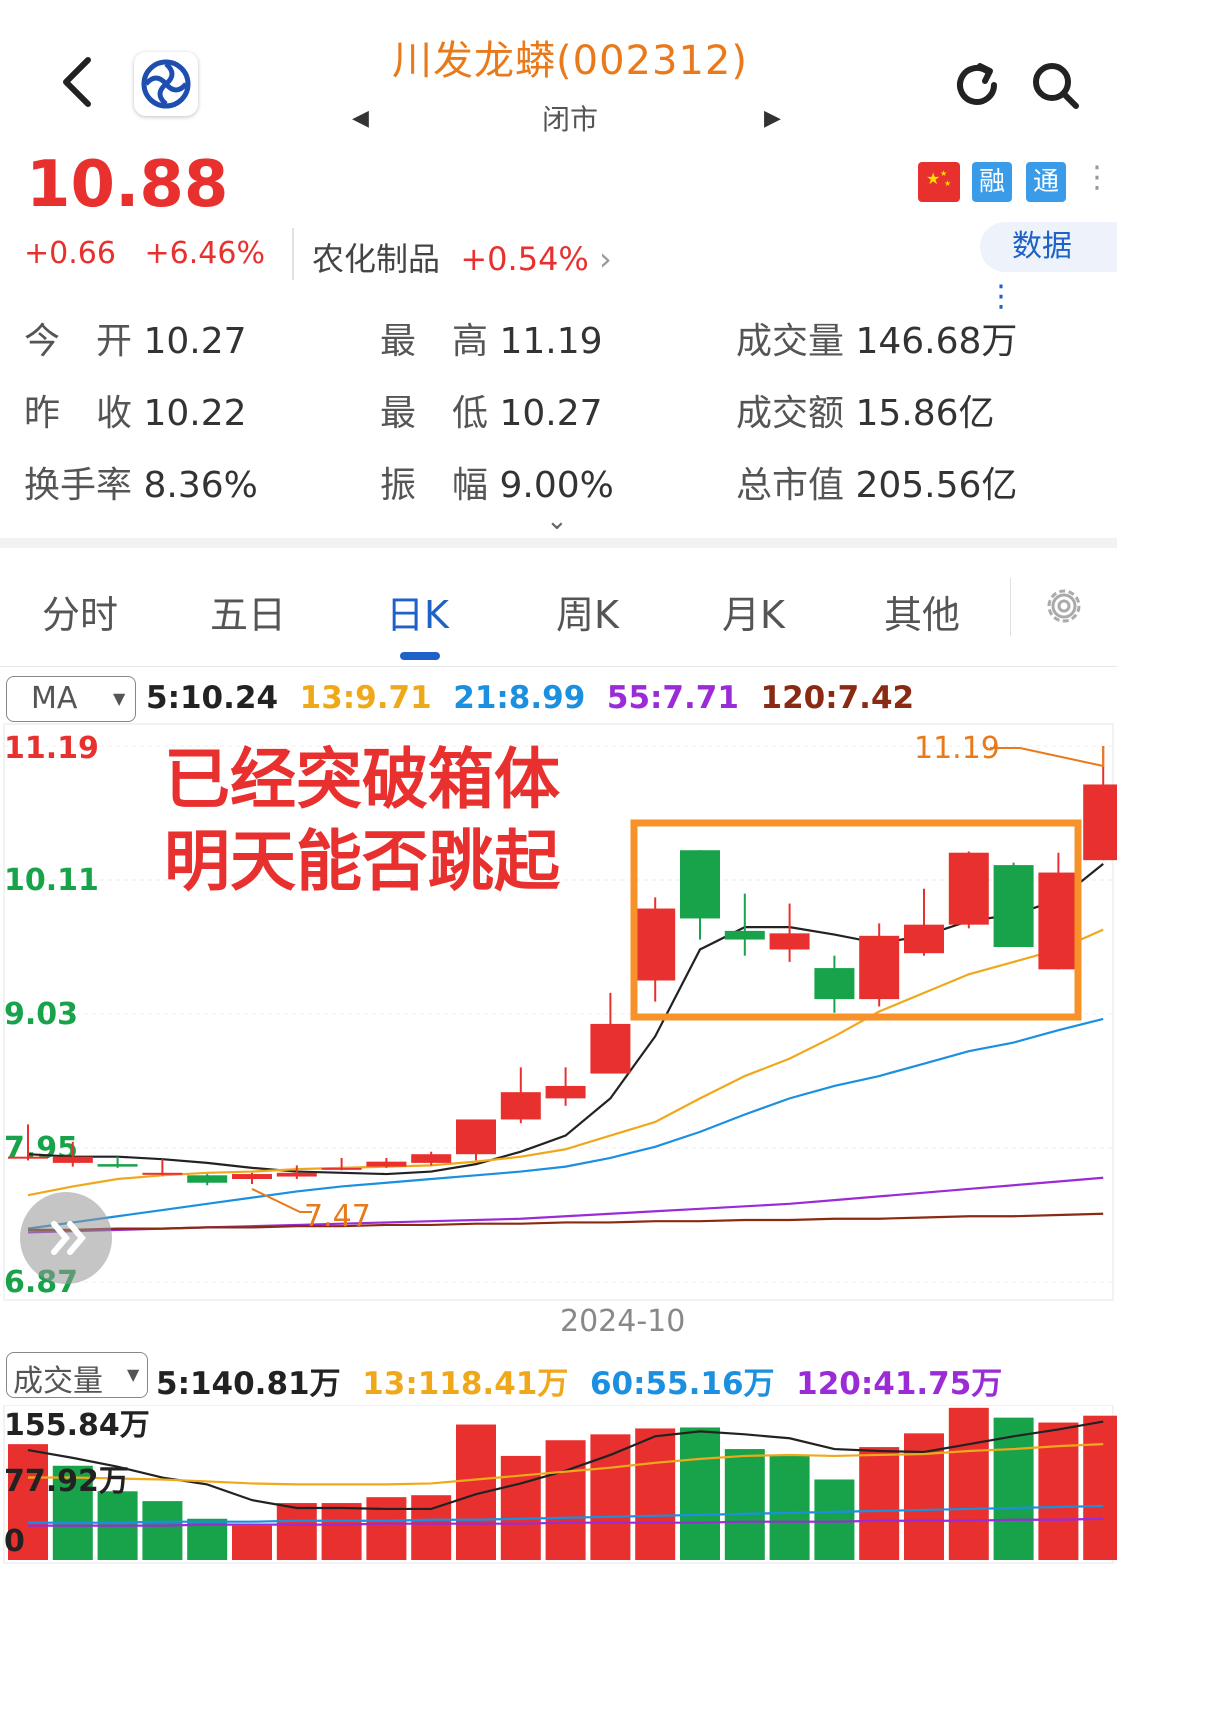 Image resolution: width=1224 pixels, height=1718 pixels. I want to click on price-change: +0.66 +6.46%, so click(144, 253).